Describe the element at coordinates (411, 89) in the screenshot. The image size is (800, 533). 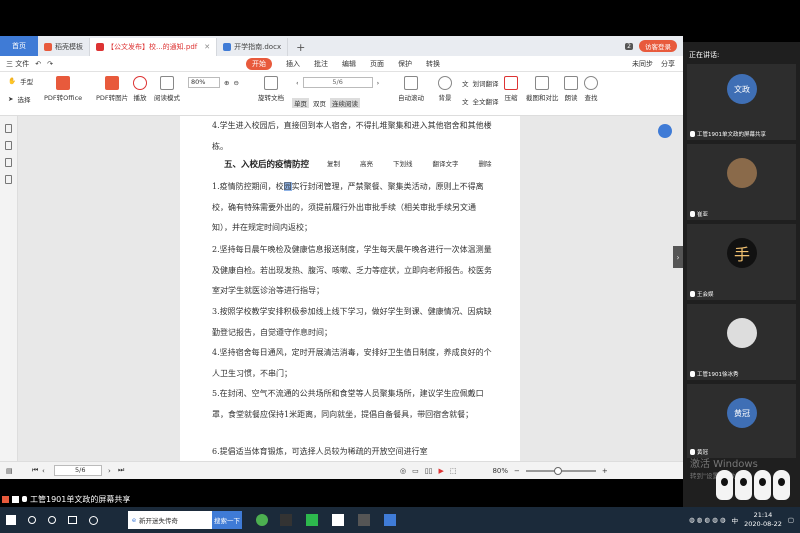
I see `autoscroll-button: 自动滚动` at that location.